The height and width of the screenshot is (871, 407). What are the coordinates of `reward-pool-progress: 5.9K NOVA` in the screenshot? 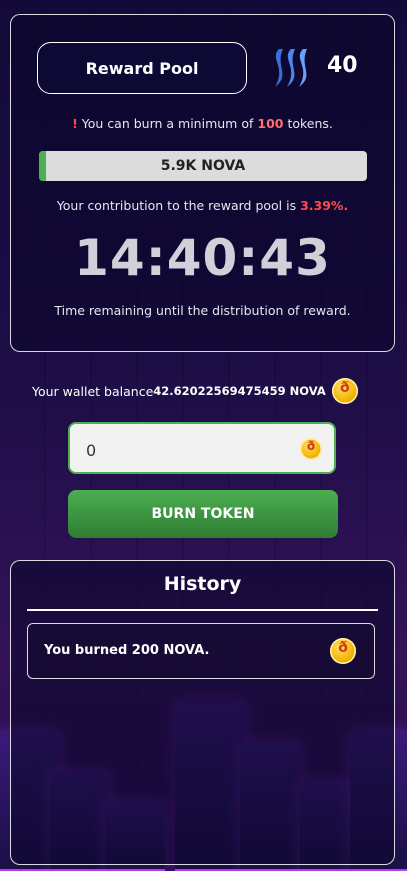 It's located at (203, 166).